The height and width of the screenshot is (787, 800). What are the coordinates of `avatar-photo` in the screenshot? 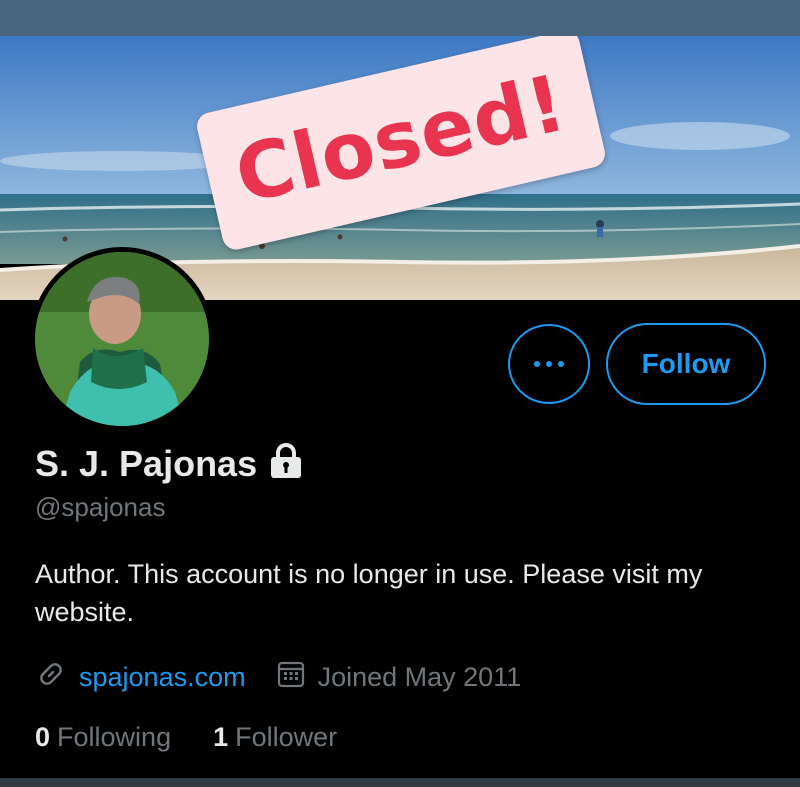 It's located at (122, 339).